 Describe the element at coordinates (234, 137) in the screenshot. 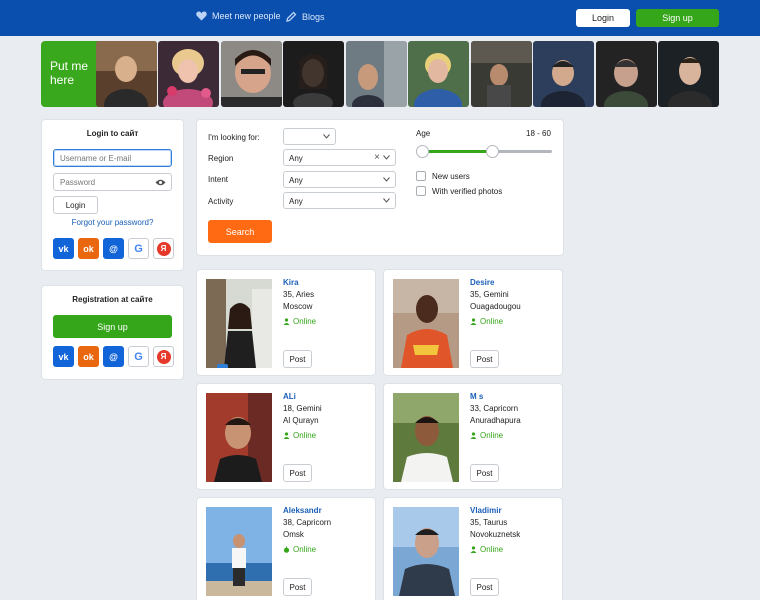

I see `looking-for-label: I'm looking for:` at that location.